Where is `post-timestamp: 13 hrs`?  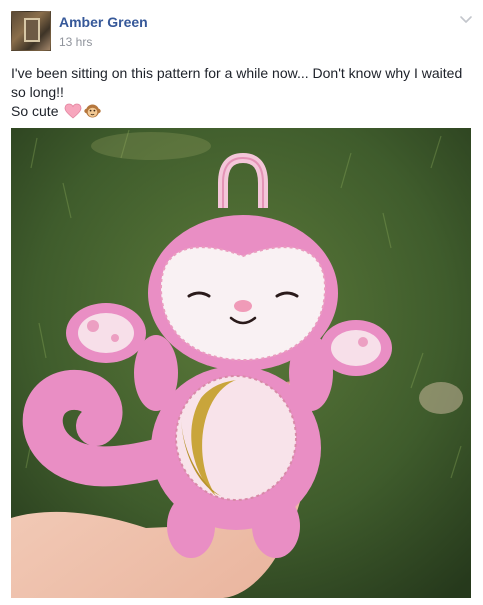
post-timestamp: 13 hrs is located at coordinates (75, 42).